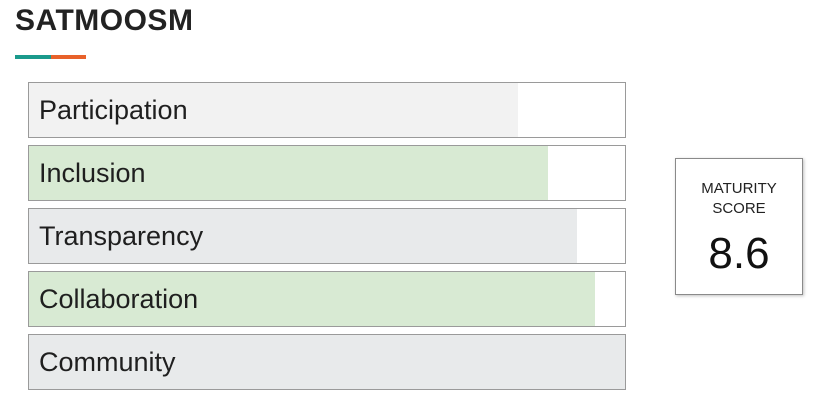  What do you see at coordinates (33, 57) in the screenshot?
I see `underline-teal-segment` at bounding box center [33, 57].